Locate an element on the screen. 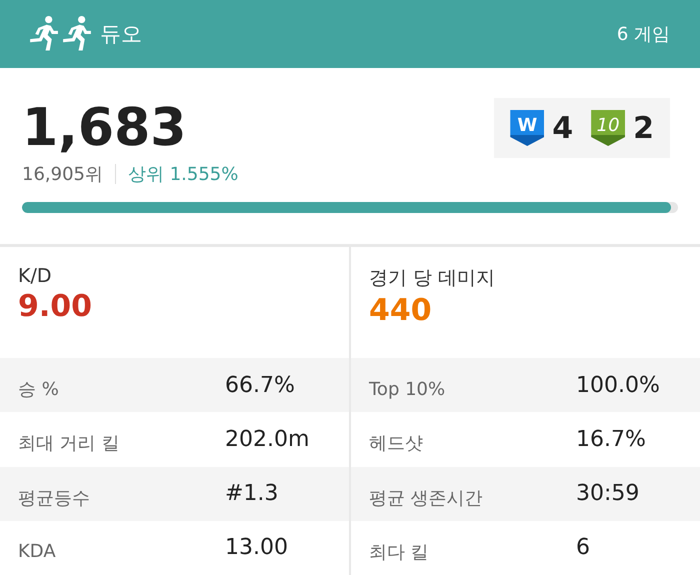 The image size is (700, 575). badge-count: 2 is located at coordinates (643, 128).